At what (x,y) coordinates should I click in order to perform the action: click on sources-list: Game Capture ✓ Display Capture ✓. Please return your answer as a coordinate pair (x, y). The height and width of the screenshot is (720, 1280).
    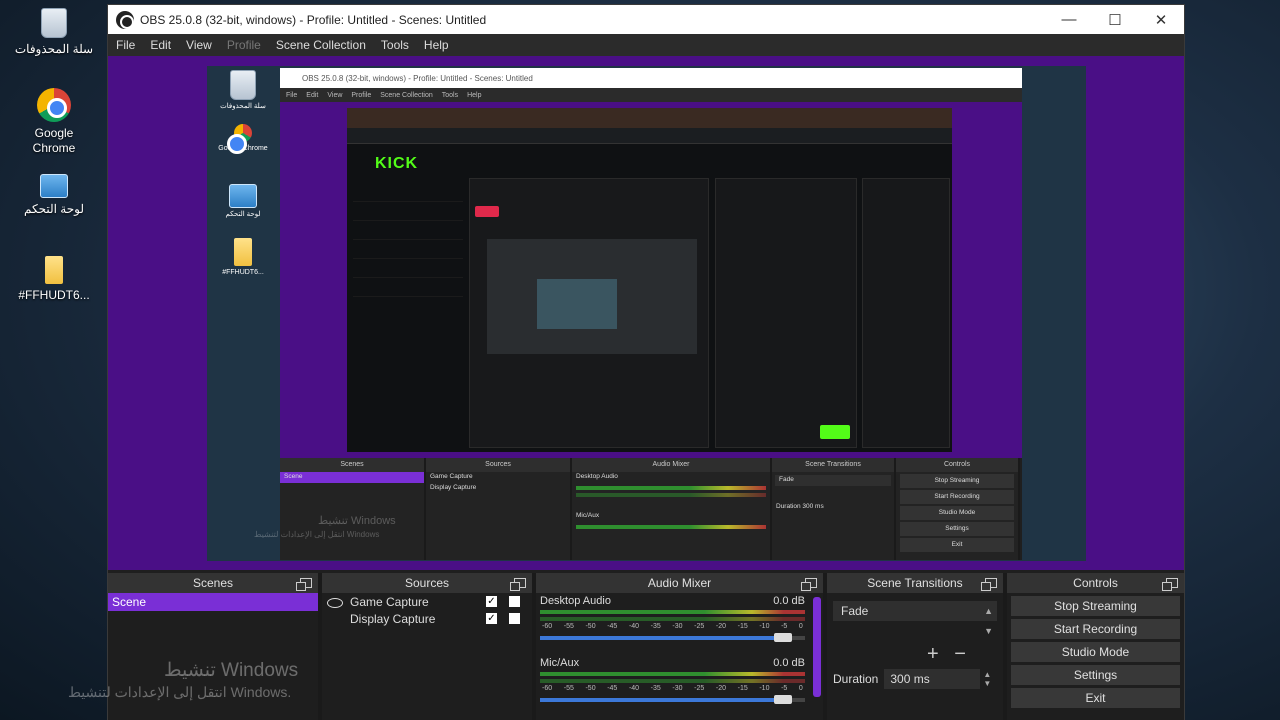
    Looking at the image, I should click on (427, 656).